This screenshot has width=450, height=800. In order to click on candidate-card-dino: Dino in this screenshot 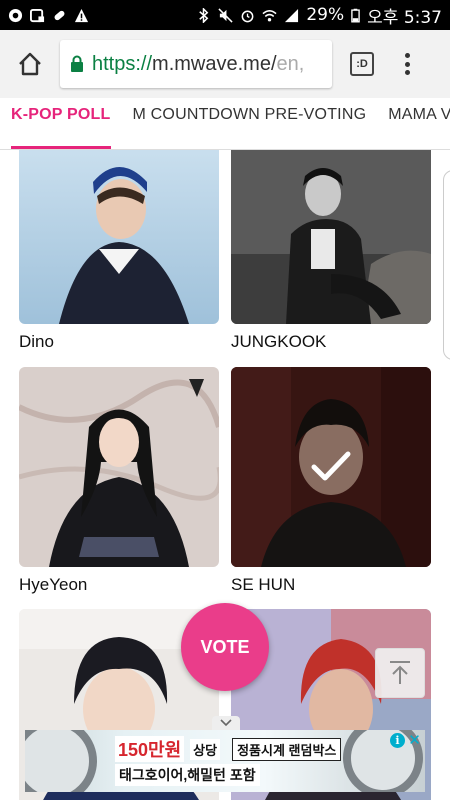, I will do `click(119, 252)`.